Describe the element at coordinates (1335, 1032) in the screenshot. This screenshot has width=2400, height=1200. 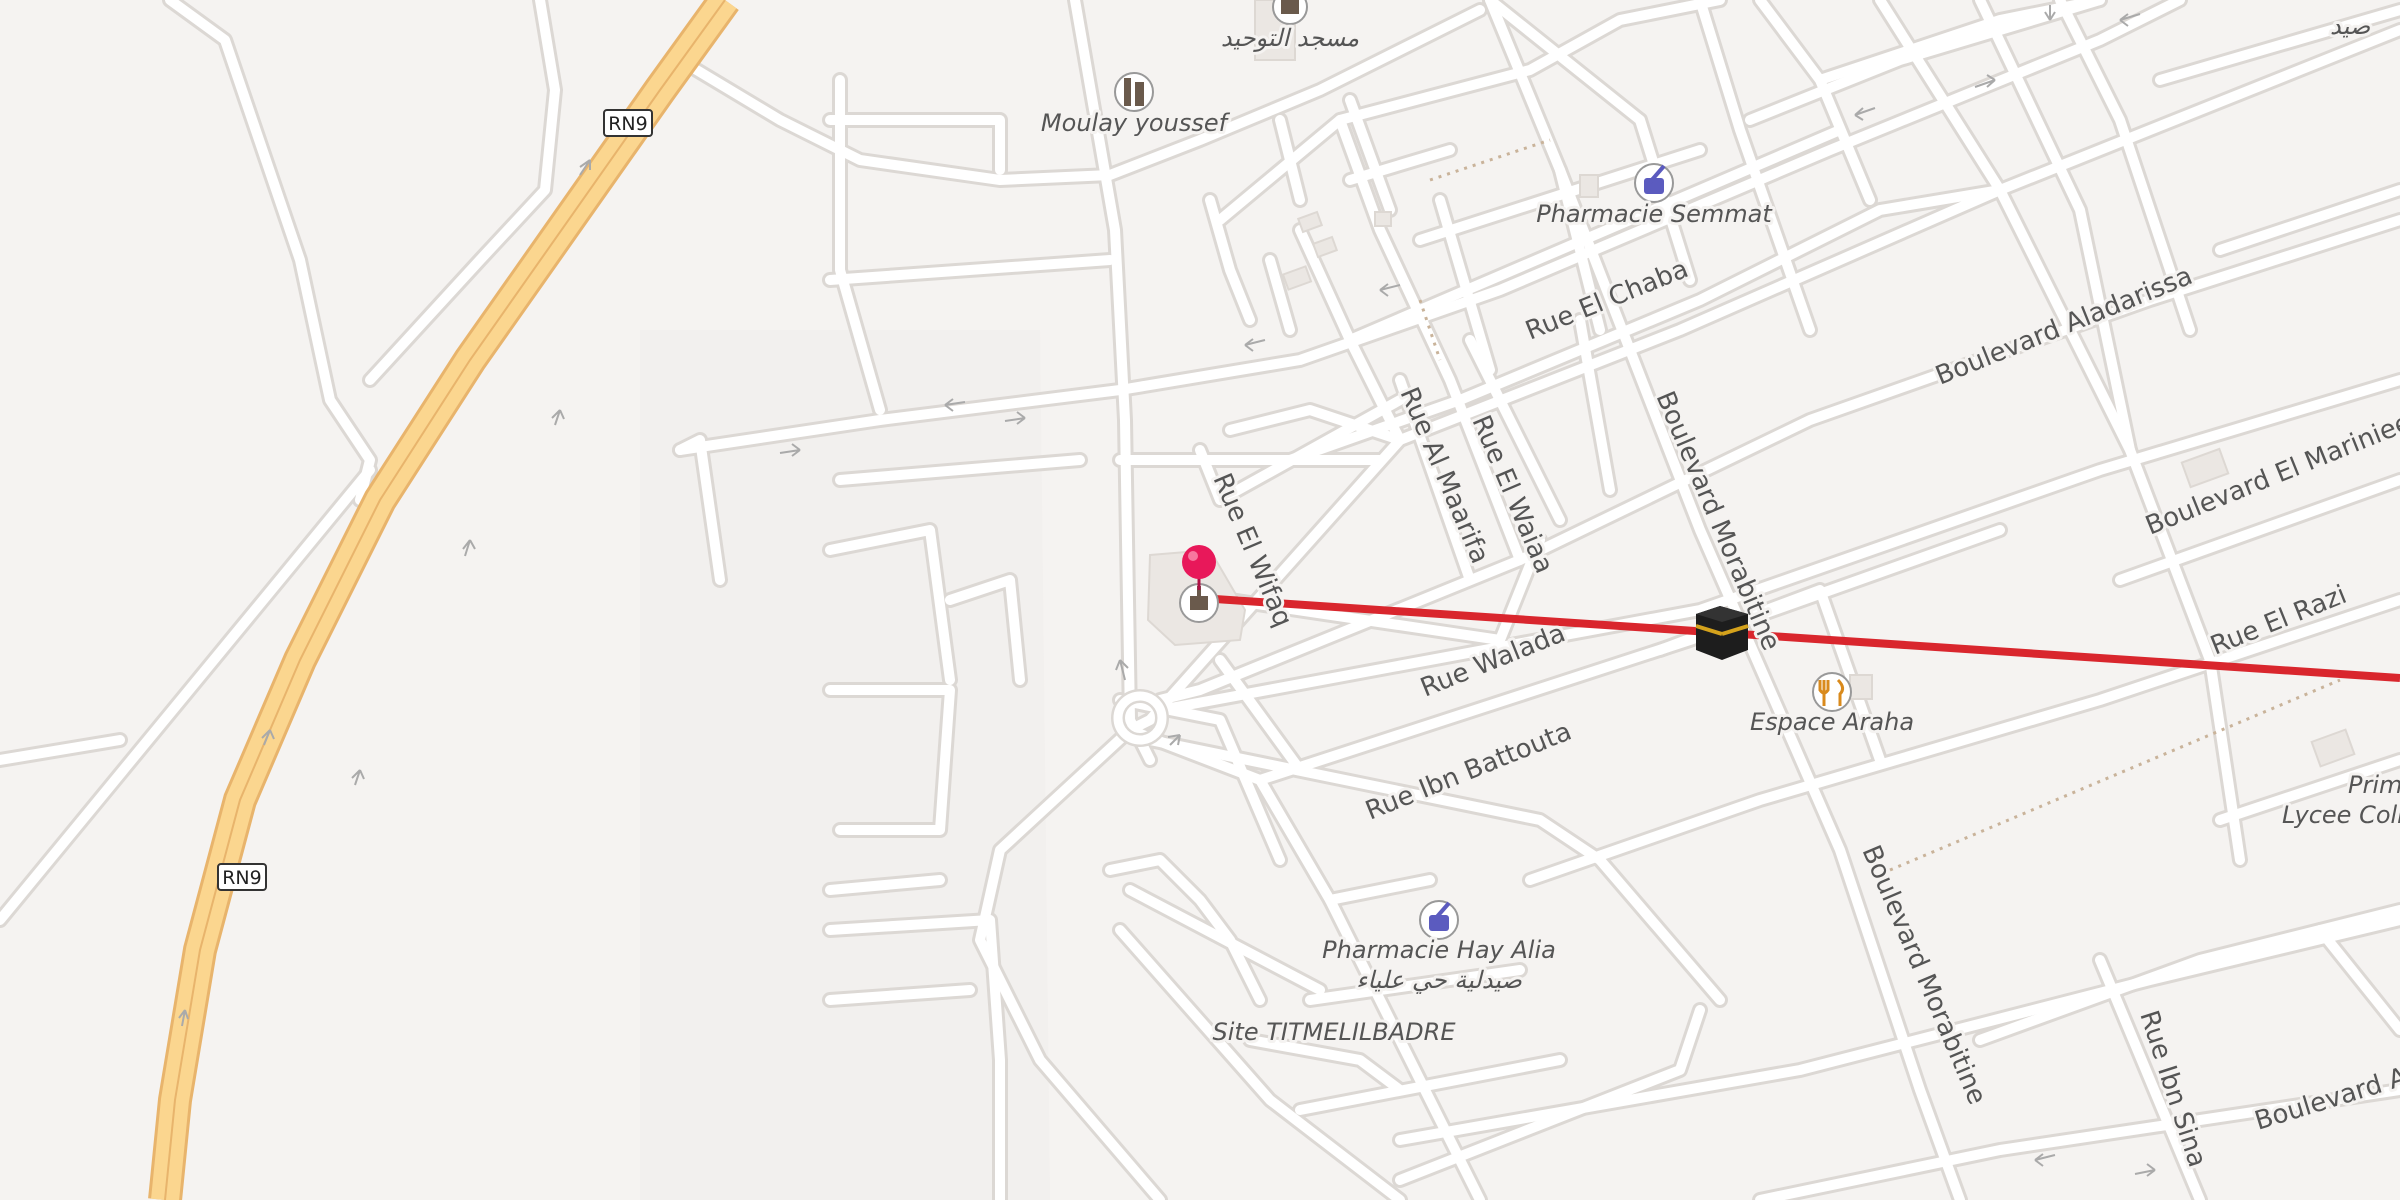
I see `site-label: Site TITMELILBADRE` at that location.